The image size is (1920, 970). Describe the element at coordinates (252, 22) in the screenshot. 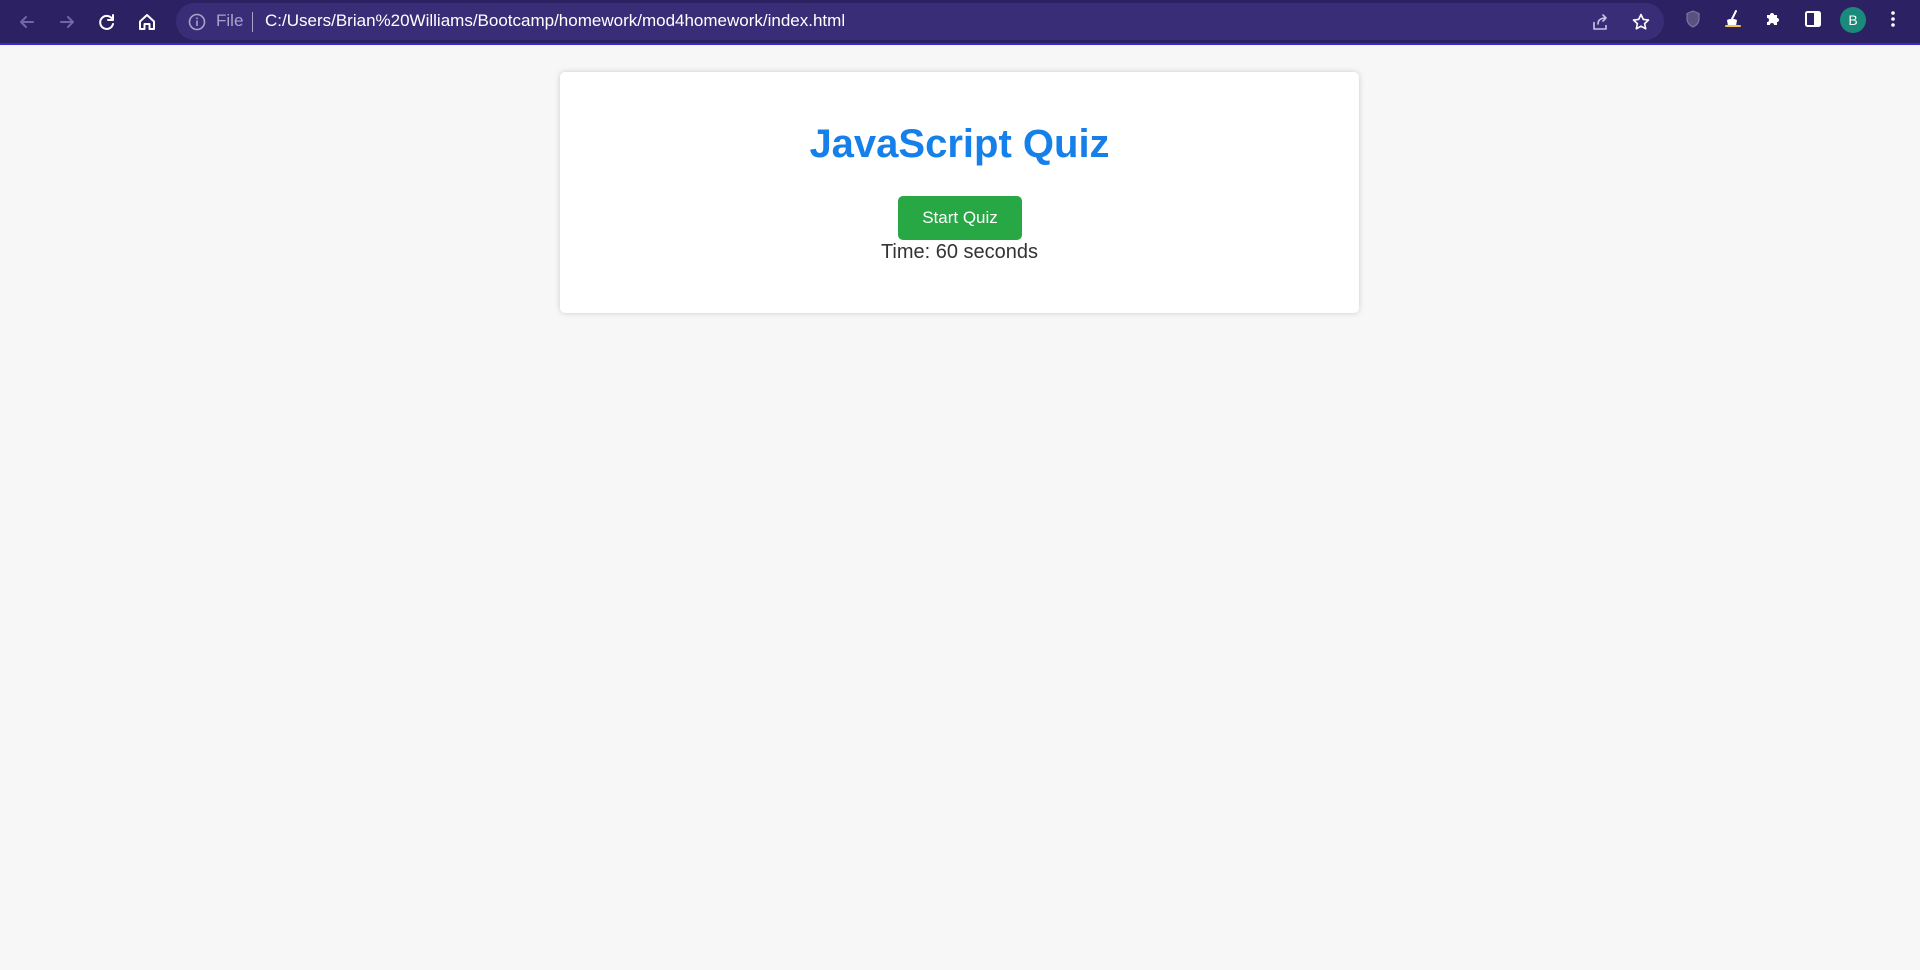

I see `url-separator` at that location.